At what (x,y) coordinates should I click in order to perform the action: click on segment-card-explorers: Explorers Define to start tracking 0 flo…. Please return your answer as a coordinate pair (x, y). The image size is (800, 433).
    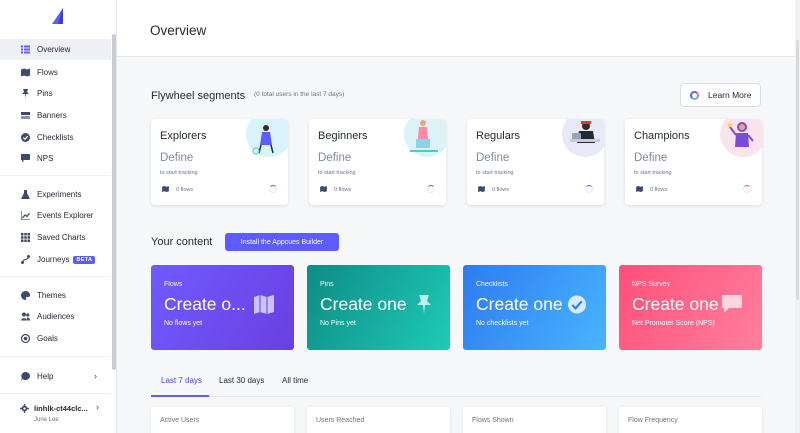
    Looking at the image, I should click on (219, 162).